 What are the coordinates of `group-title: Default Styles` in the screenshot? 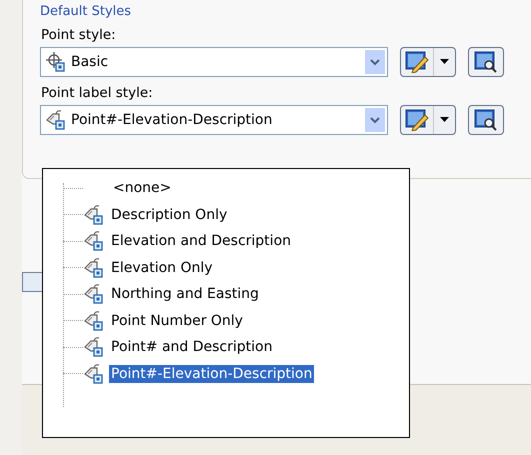 It's located at (86, 11).